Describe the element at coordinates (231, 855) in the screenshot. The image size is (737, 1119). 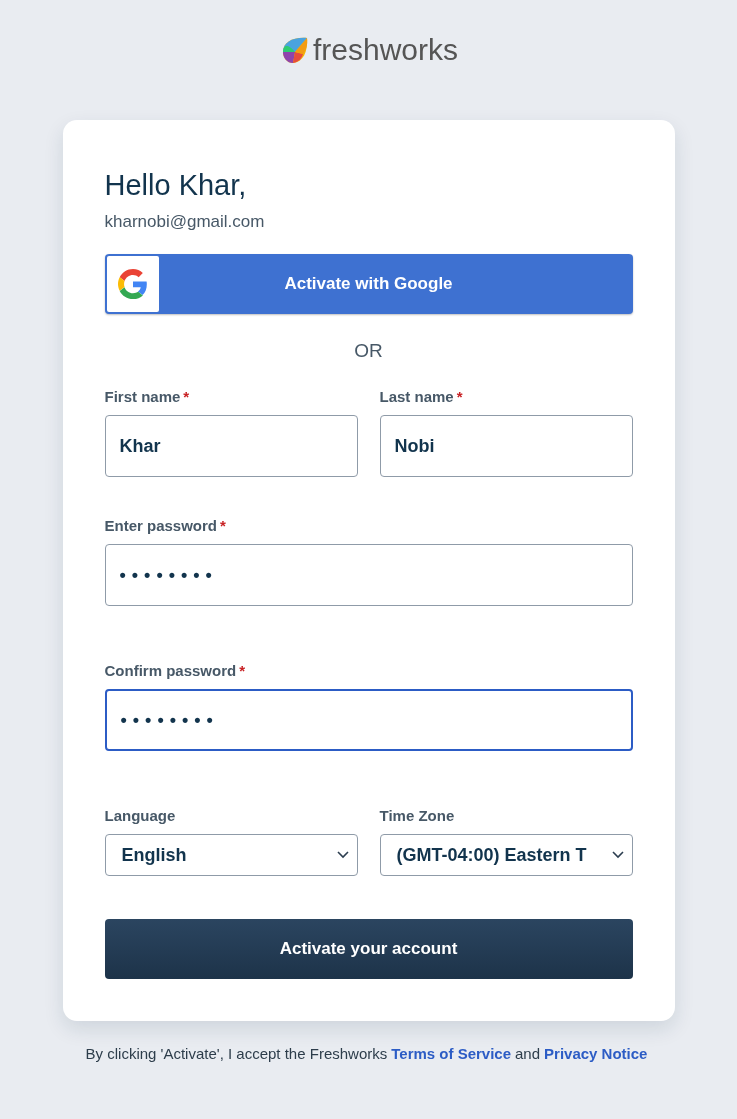
I see `select-field: English` at that location.